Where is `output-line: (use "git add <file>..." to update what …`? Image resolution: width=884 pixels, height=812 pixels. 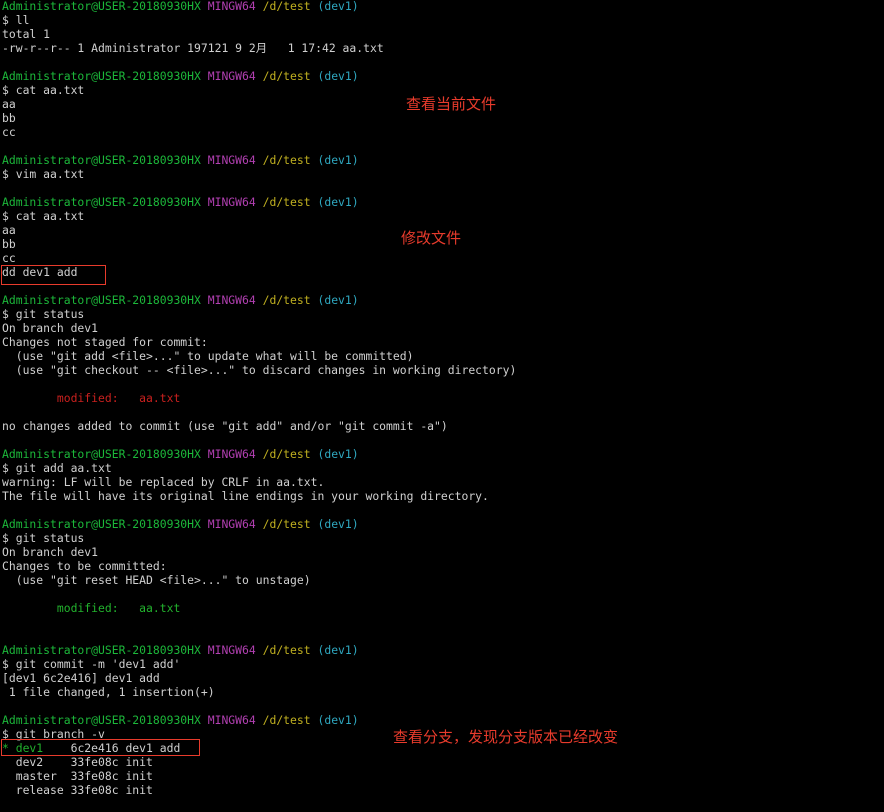 output-line: (use "git add <file>..." to update what … is located at coordinates (208, 356).